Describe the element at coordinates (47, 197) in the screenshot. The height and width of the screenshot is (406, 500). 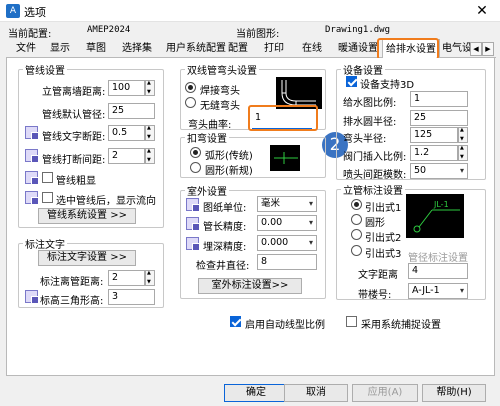
I see `flow-checkbox` at that location.